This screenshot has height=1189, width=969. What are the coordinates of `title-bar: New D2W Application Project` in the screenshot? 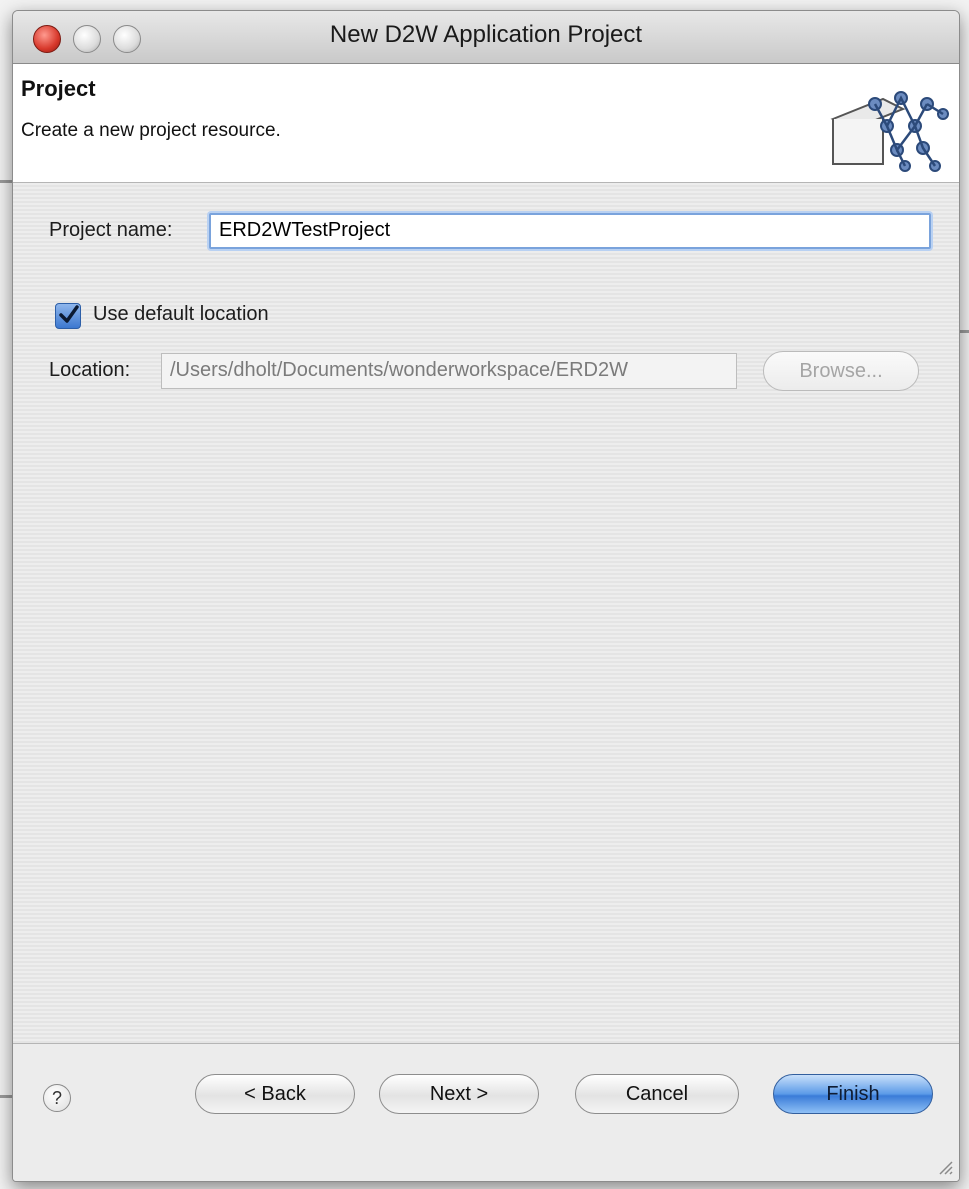 It's located at (486, 37).